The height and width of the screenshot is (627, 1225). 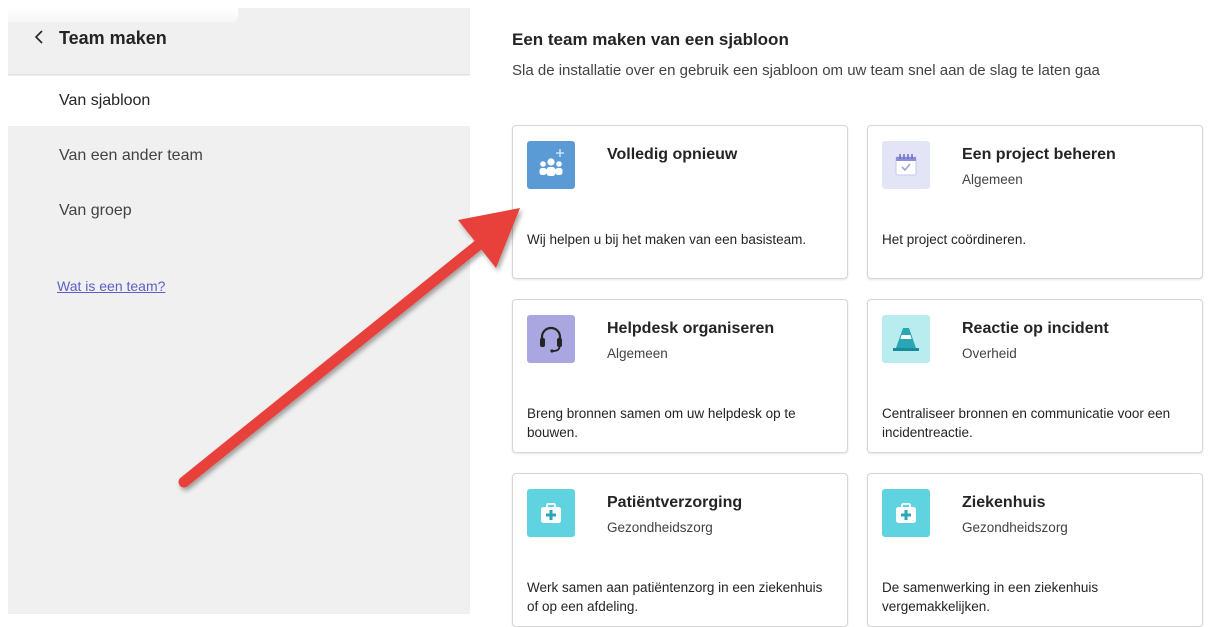 I want to click on panel-header: Team maken, so click(x=239, y=41).